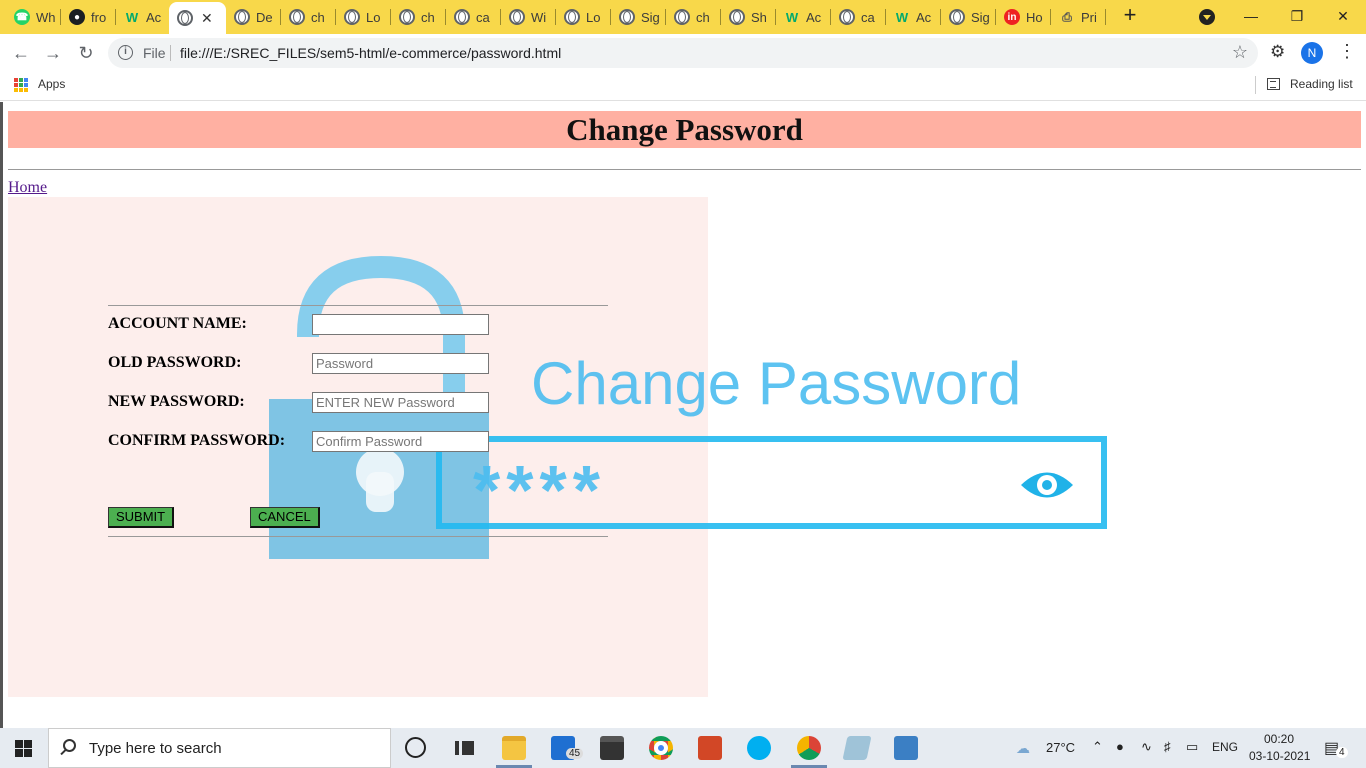 The image size is (1366, 768). I want to click on address-scheme: File, so click(154, 53).